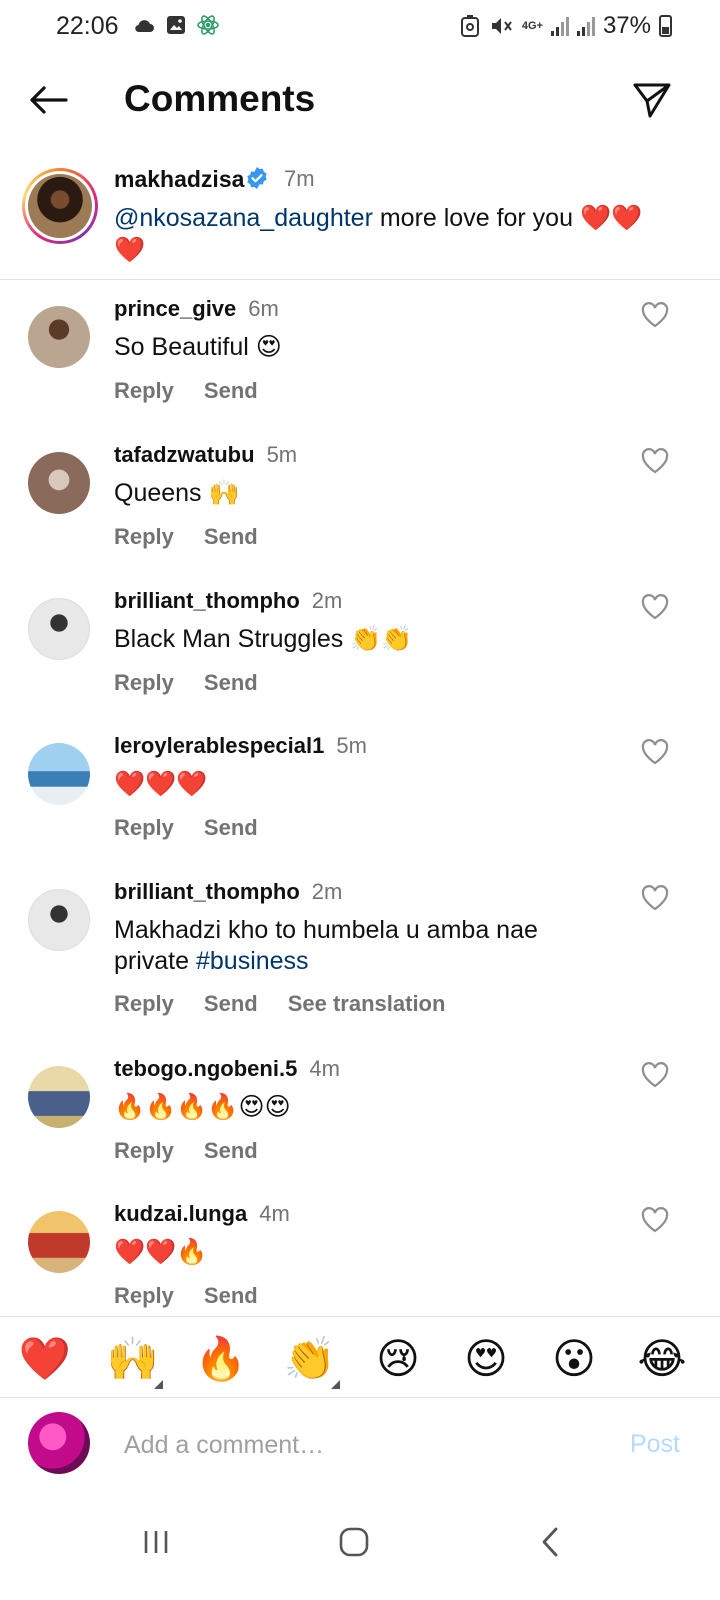 The image size is (720, 1600). I want to click on recents-button, so click(156, 1542).